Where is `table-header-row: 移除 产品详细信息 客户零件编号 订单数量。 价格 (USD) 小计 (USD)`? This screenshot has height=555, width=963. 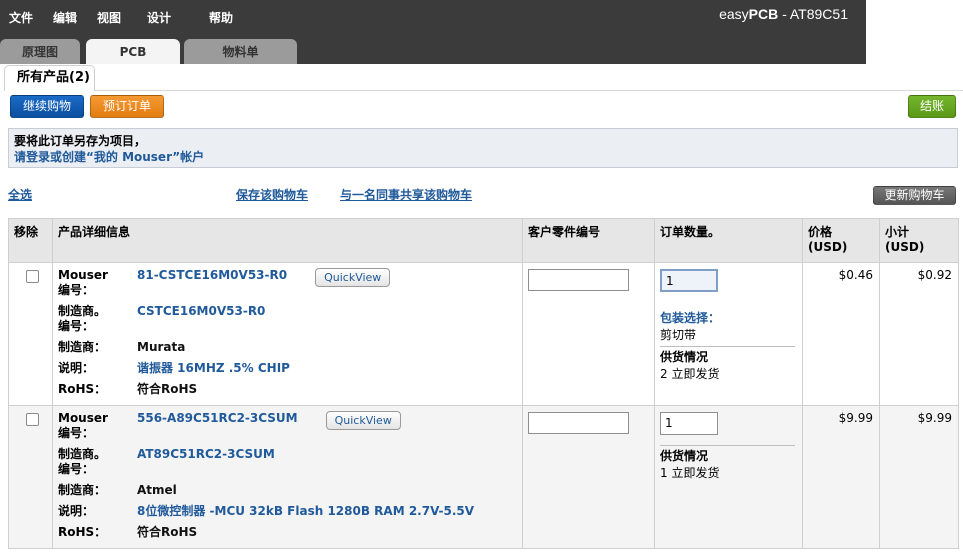
table-header-row: 移除 产品详细信息 客户零件编号 订单数量。 价格 (USD) 小计 (USD) is located at coordinates (483, 240).